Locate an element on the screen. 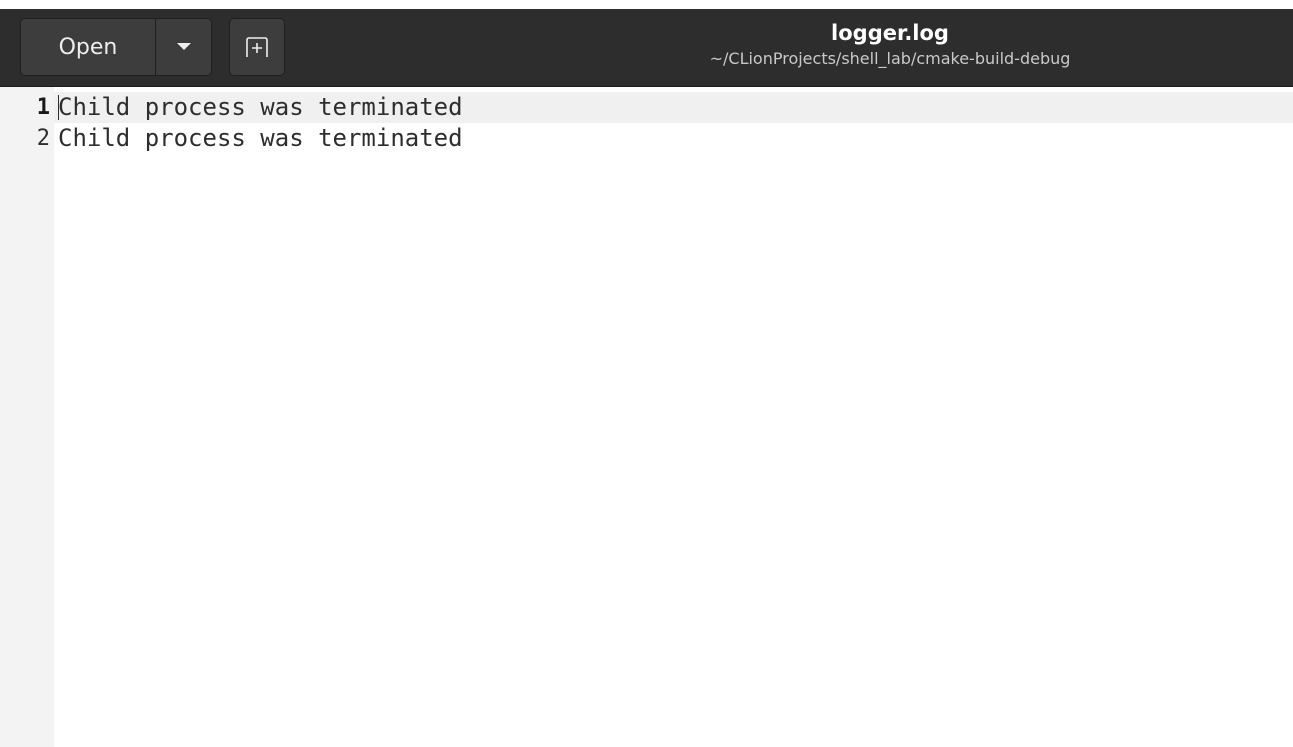 Image resolution: width=1293 pixels, height=747 pixels. editor-line: 1 Child process was terminated is located at coordinates (646, 107).